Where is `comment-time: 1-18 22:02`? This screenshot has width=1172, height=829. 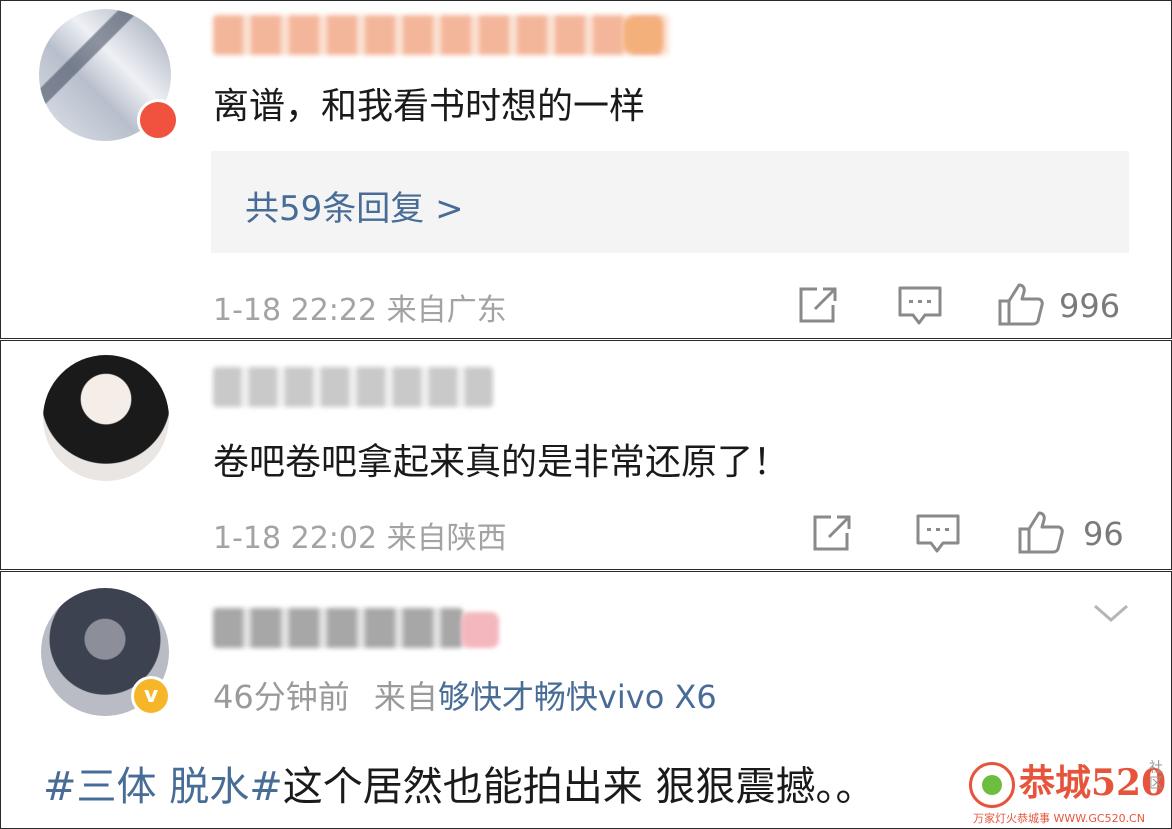
comment-time: 1-18 22:02 is located at coordinates (295, 538).